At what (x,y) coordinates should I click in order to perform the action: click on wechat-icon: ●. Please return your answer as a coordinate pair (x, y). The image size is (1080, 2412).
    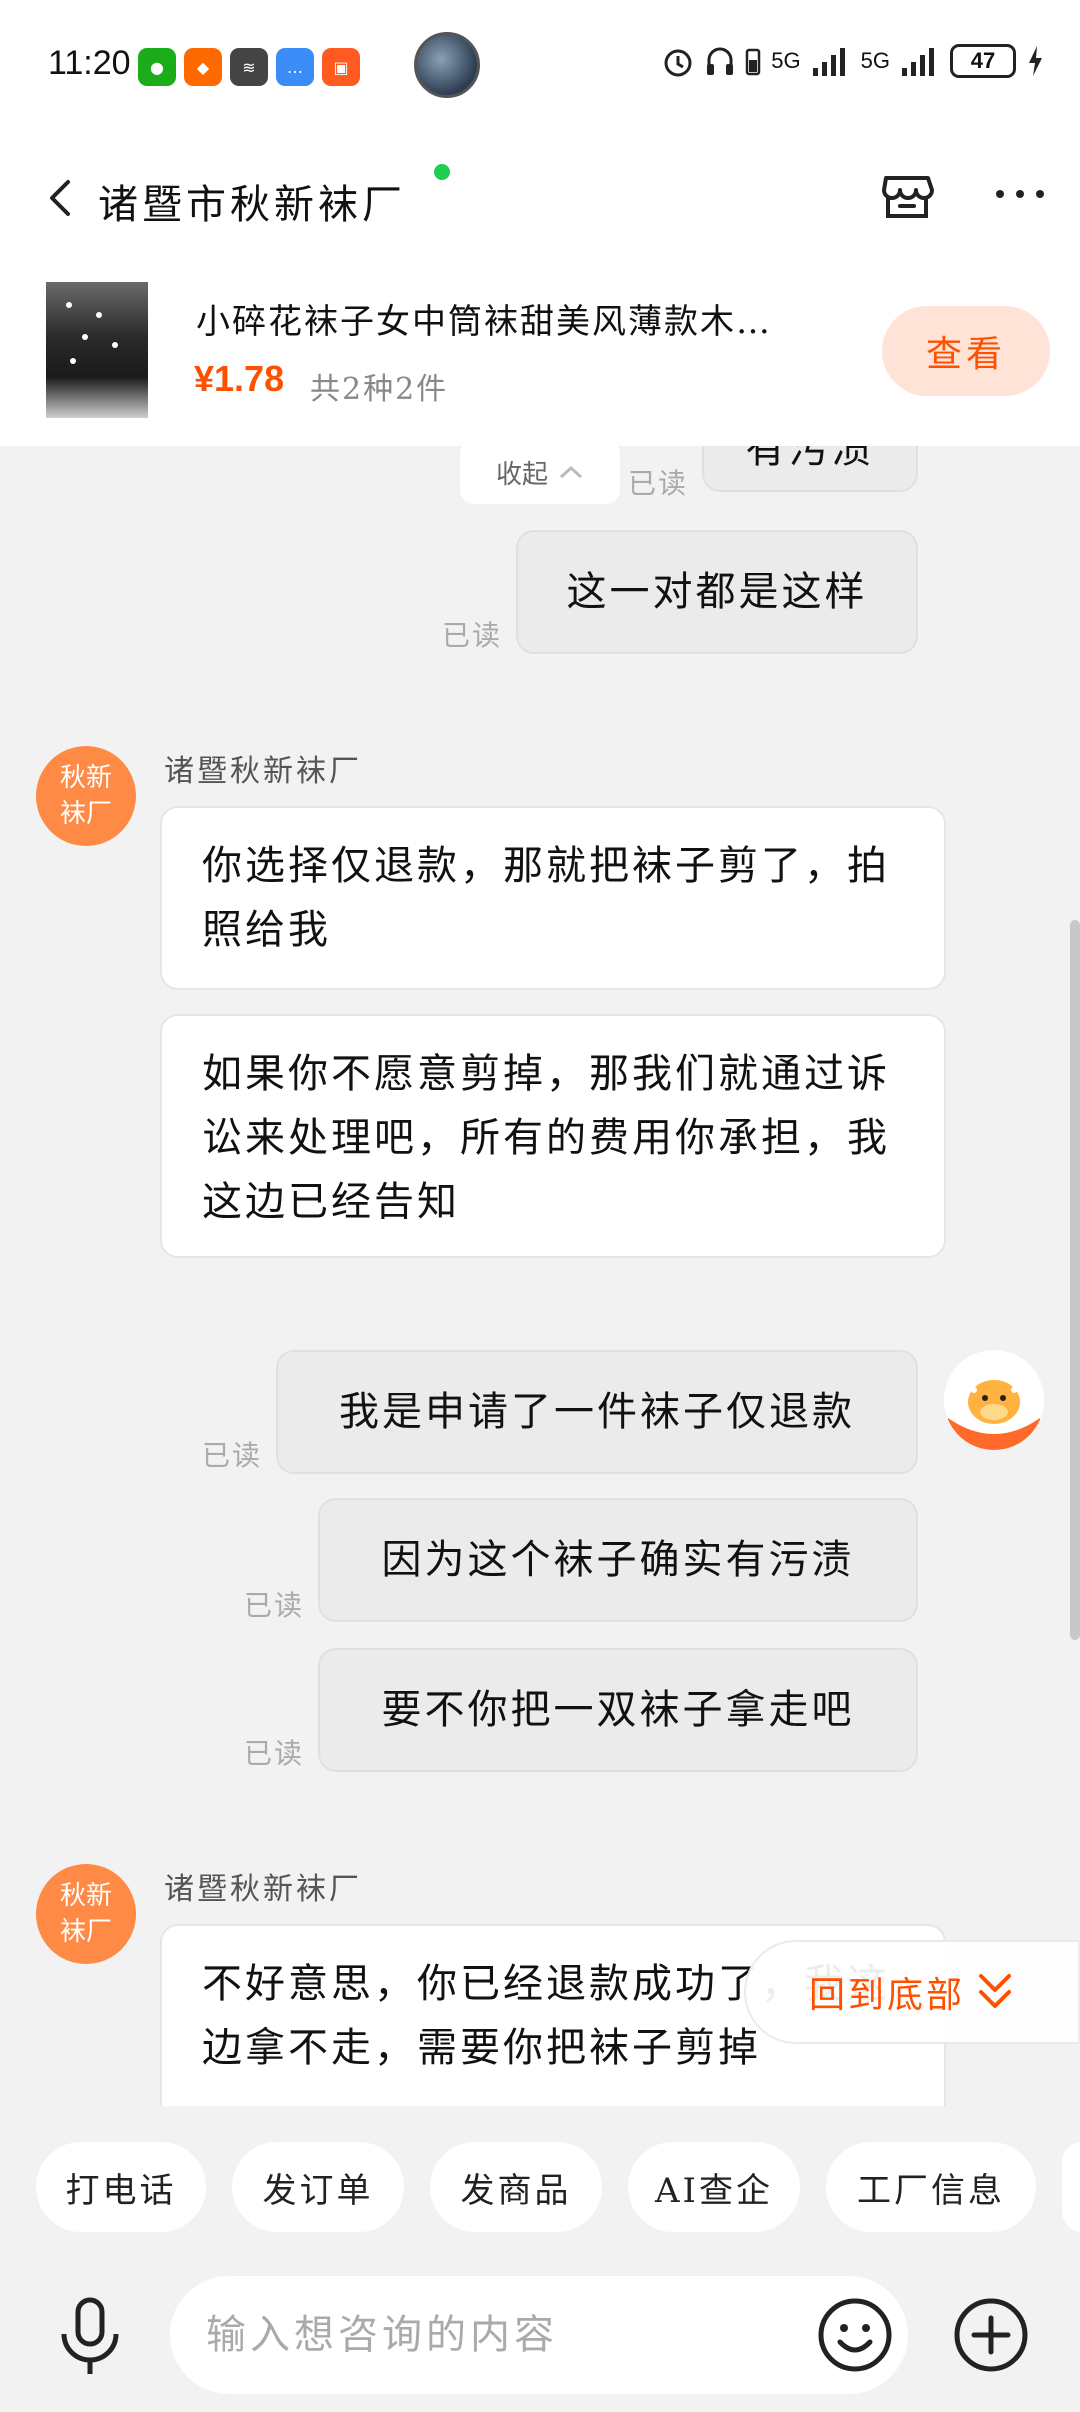
    Looking at the image, I should click on (157, 67).